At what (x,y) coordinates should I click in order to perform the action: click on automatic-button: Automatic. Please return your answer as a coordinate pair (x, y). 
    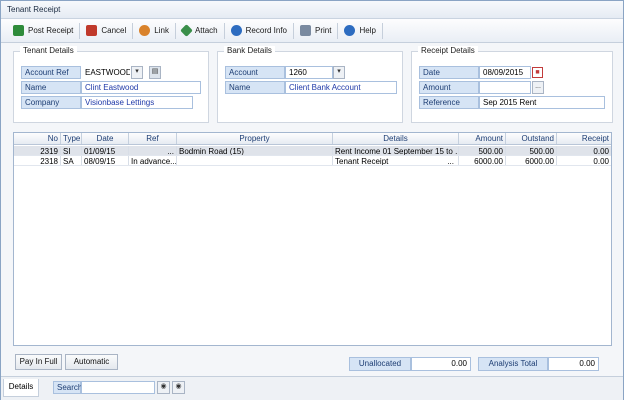
    Looking at the image, I should click on (91, 362).